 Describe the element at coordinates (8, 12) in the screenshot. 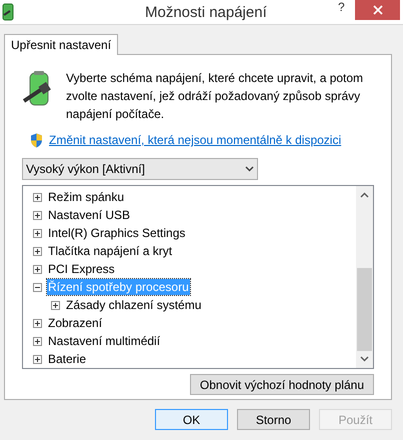

I see `battery-plug-icon` at that location.